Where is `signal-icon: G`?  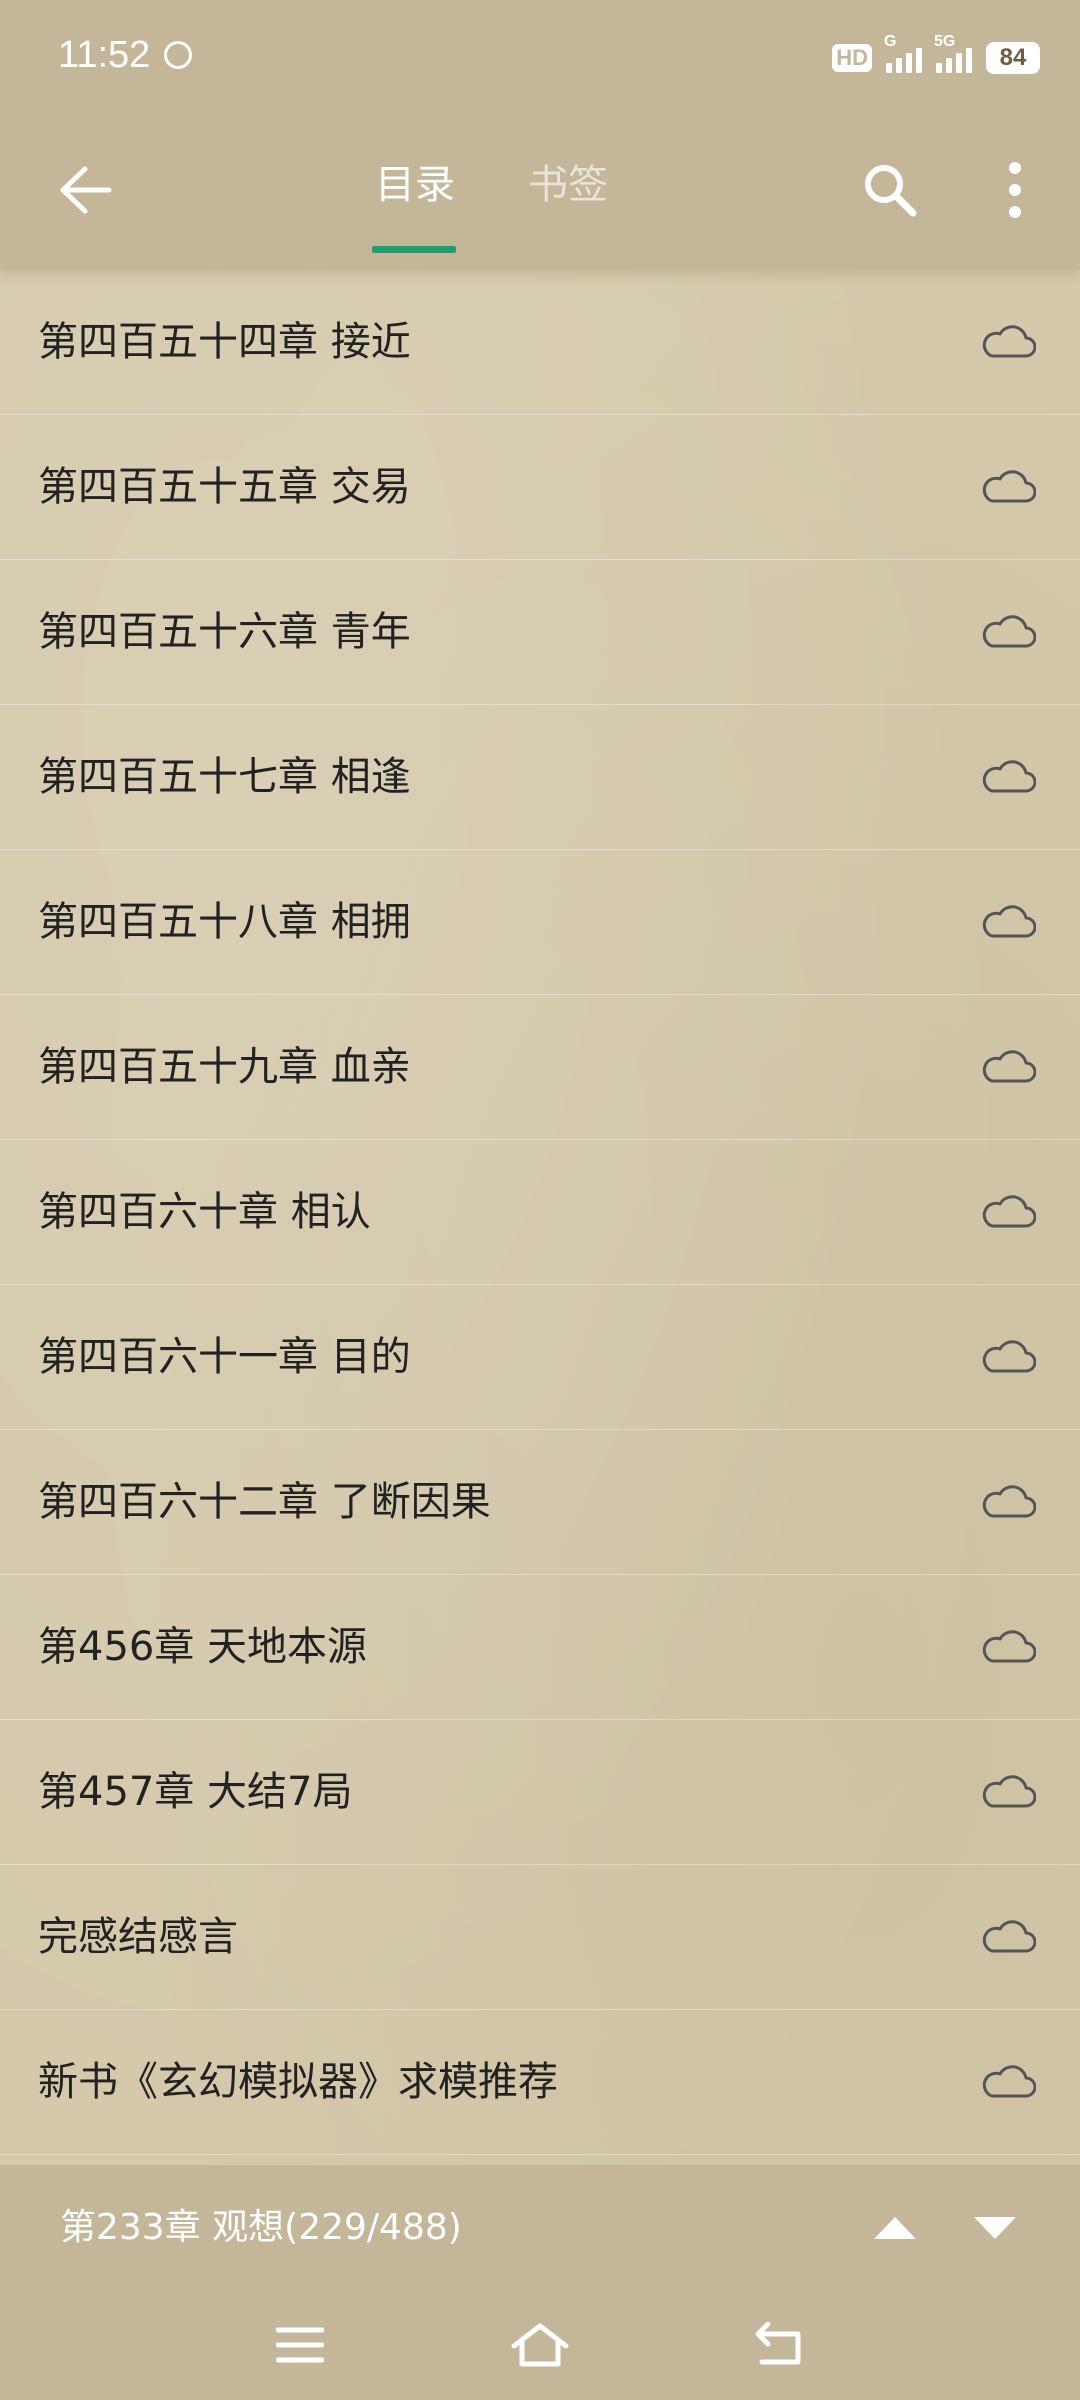 signal-icon: G is located at coordinates (903, 53).